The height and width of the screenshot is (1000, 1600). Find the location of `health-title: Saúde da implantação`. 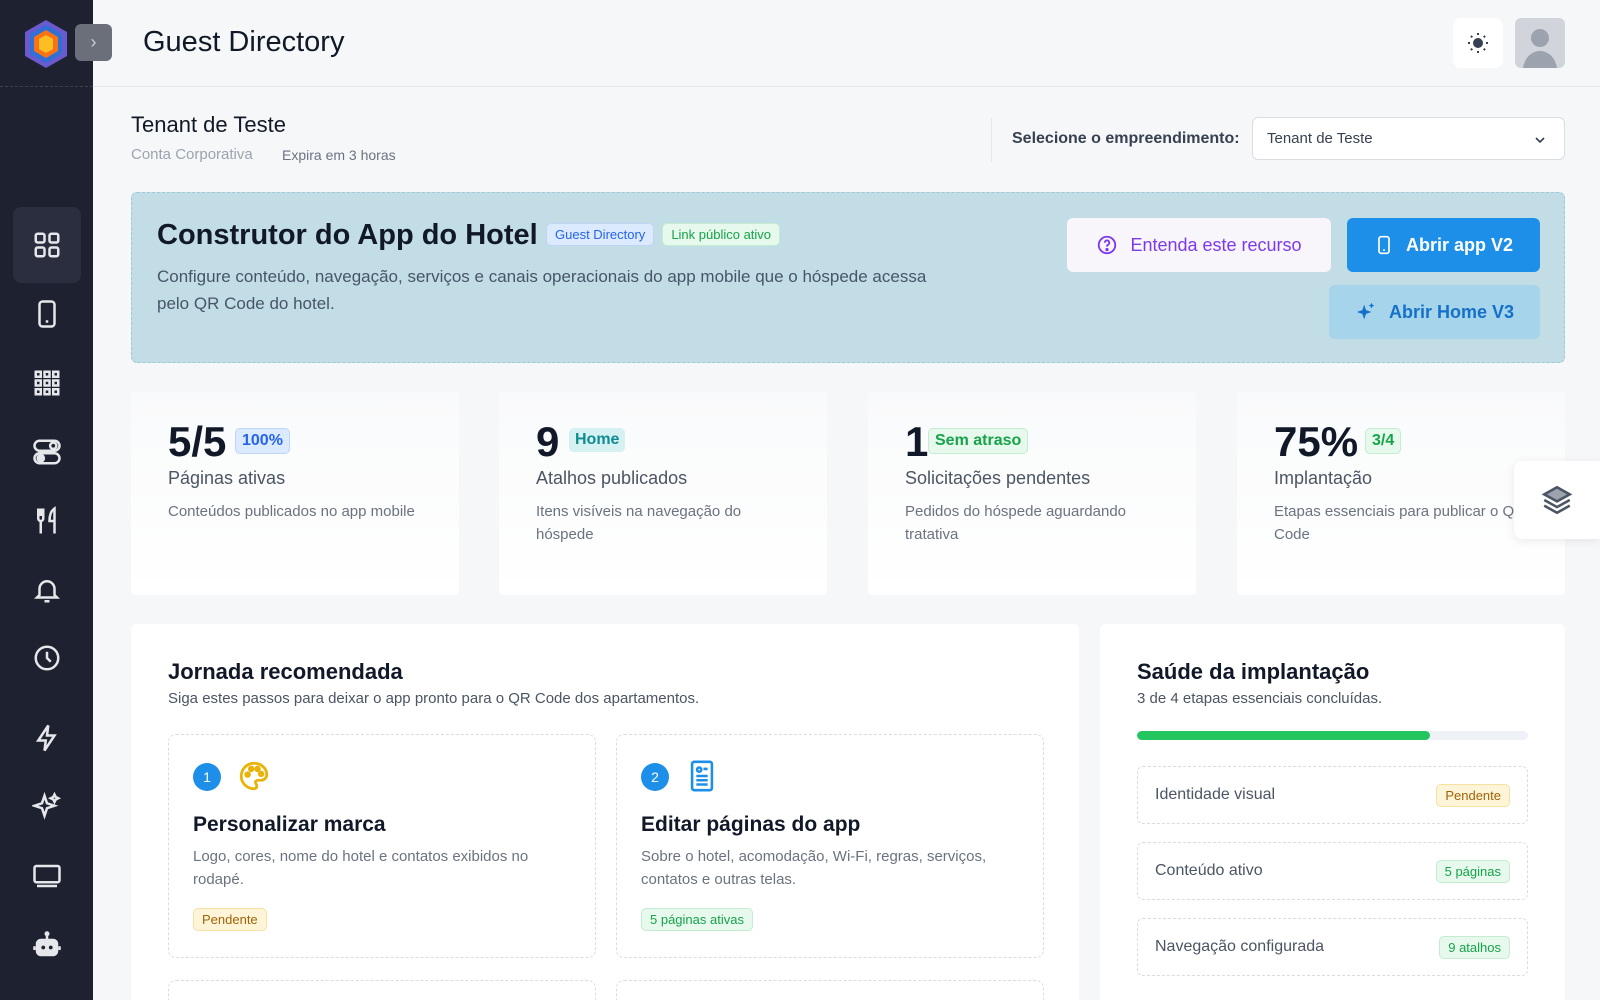

health-title: Saúde da implantação is located at coordinates (1253, 671).